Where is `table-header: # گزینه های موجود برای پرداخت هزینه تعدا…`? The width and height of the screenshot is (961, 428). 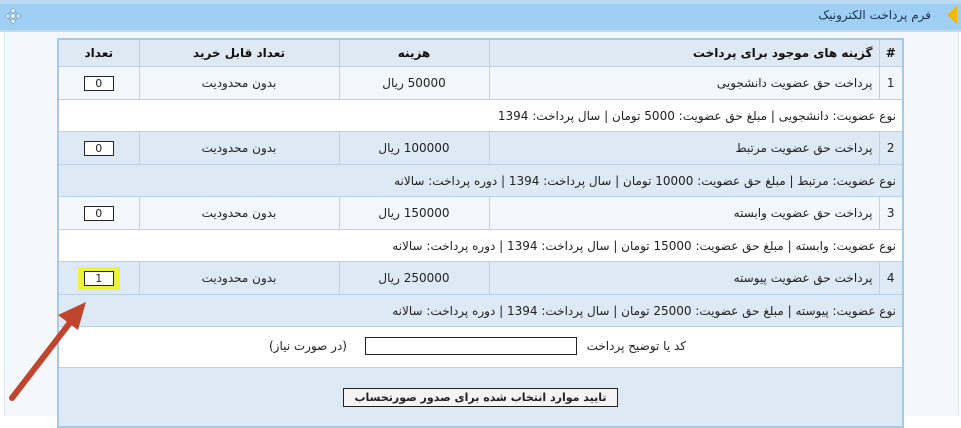
table-header: # گزینه های موجود برای پرداخت هزینه تعدا… is located at coordinates (480, 52).